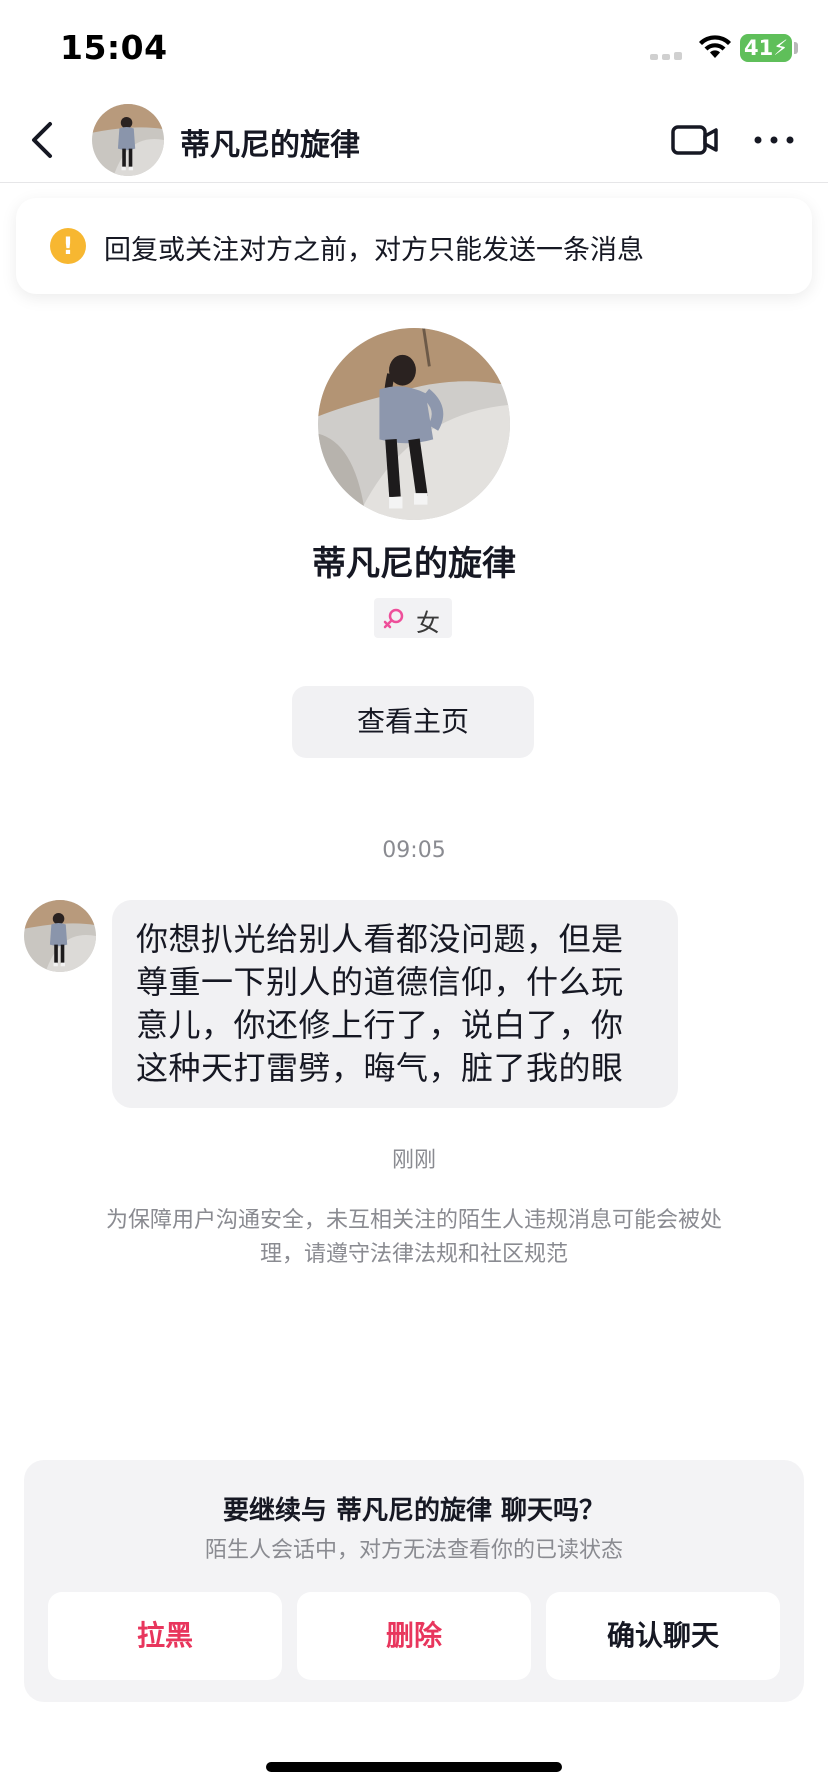 This screenshot has width=828, height=1792. Describe the element at coordinates (774, 140) in the screenshot. I see `more-dots-icon` at that location.